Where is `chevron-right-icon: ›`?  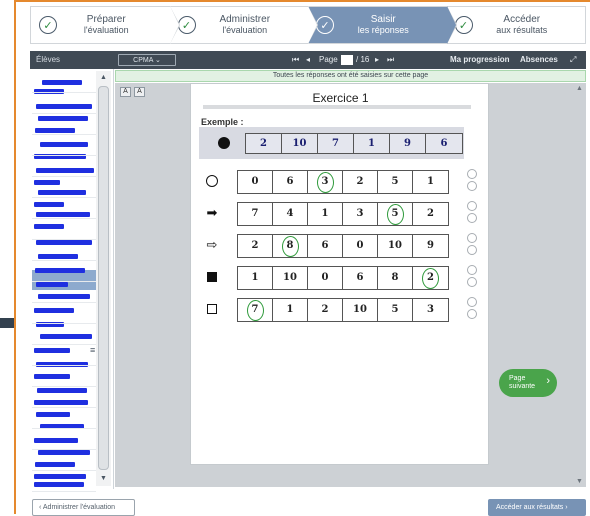 chevron-right-icon: › is located at coordinates (548, 381).